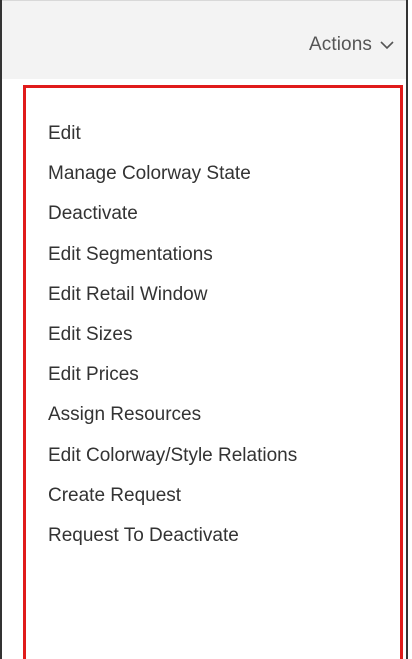 Image resolution: width=412 pixels, height=659 pixels. Describe the element at coordinates (172, 255) in the screenshot. I see `menu-item-edit-segmentations: Edit Segmentations` at that location.